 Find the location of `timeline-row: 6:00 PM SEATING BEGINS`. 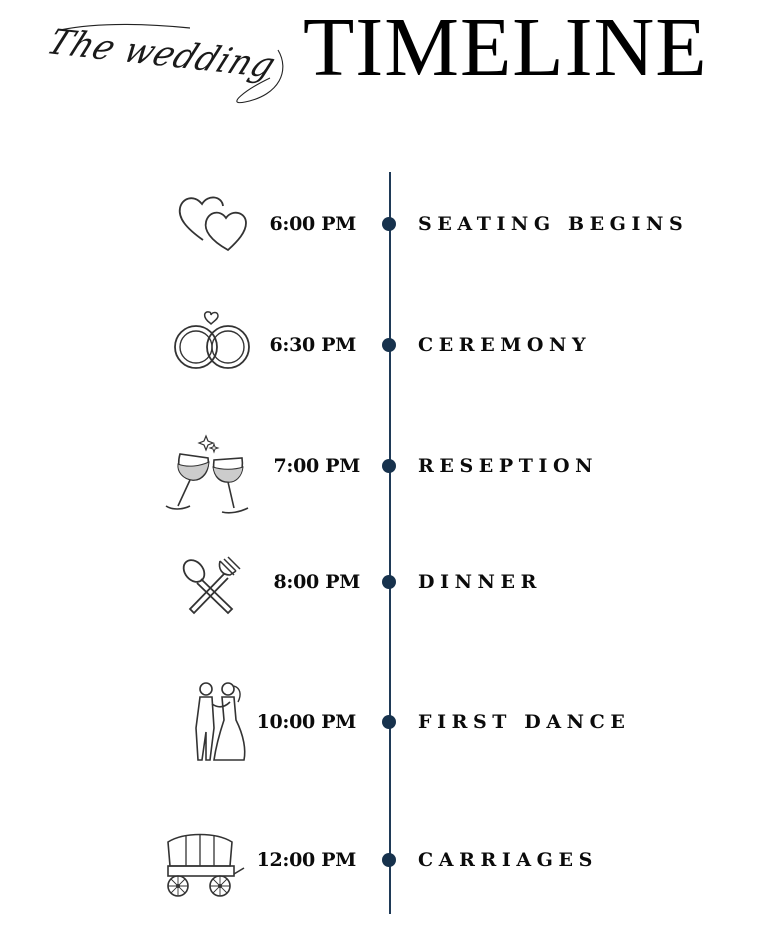

timeline-row: 6:00 PM SEATING BEGINS is located at coordinates (384, 224).